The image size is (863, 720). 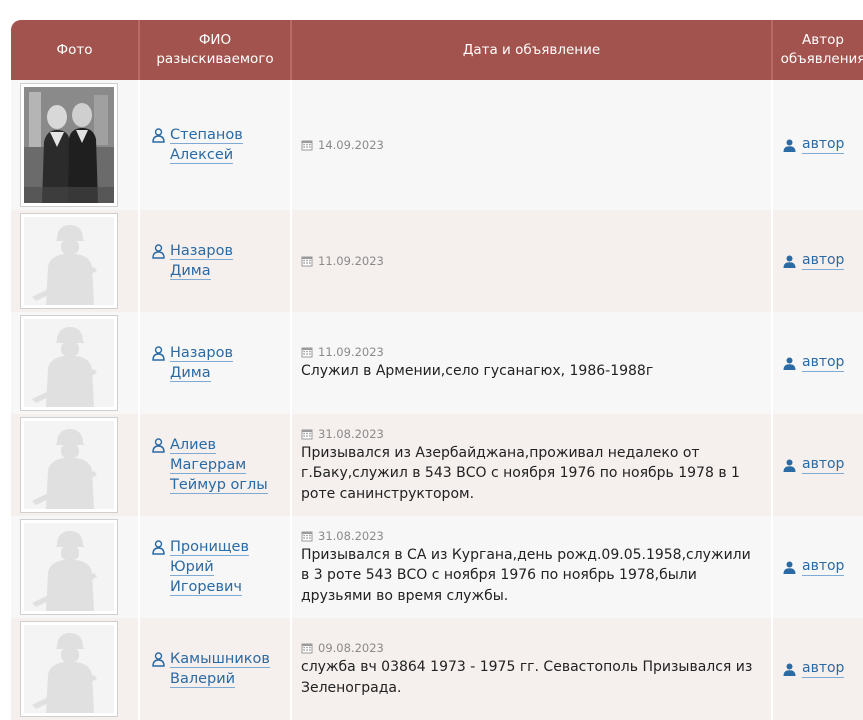 I want to click on person-name-link: Алиев Магеррам Теймур оглы, so click(x=221, y=465).